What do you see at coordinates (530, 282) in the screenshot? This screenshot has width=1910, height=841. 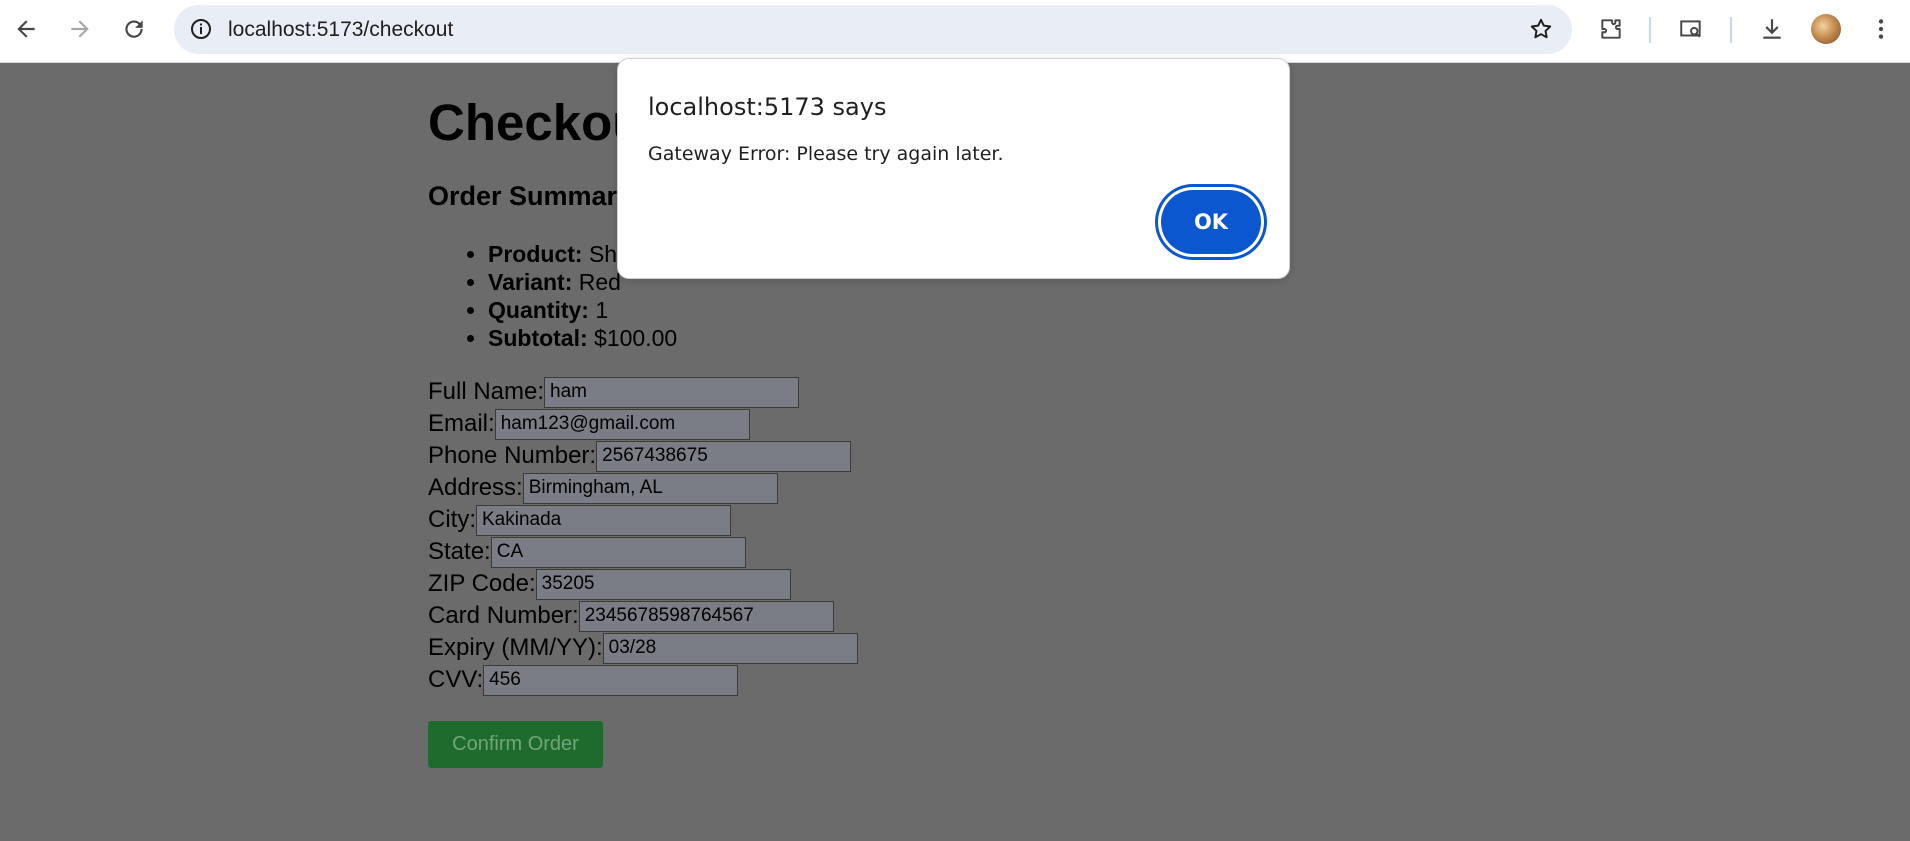 I see `summary-label: Variant:` at bounding box center [530, 282].